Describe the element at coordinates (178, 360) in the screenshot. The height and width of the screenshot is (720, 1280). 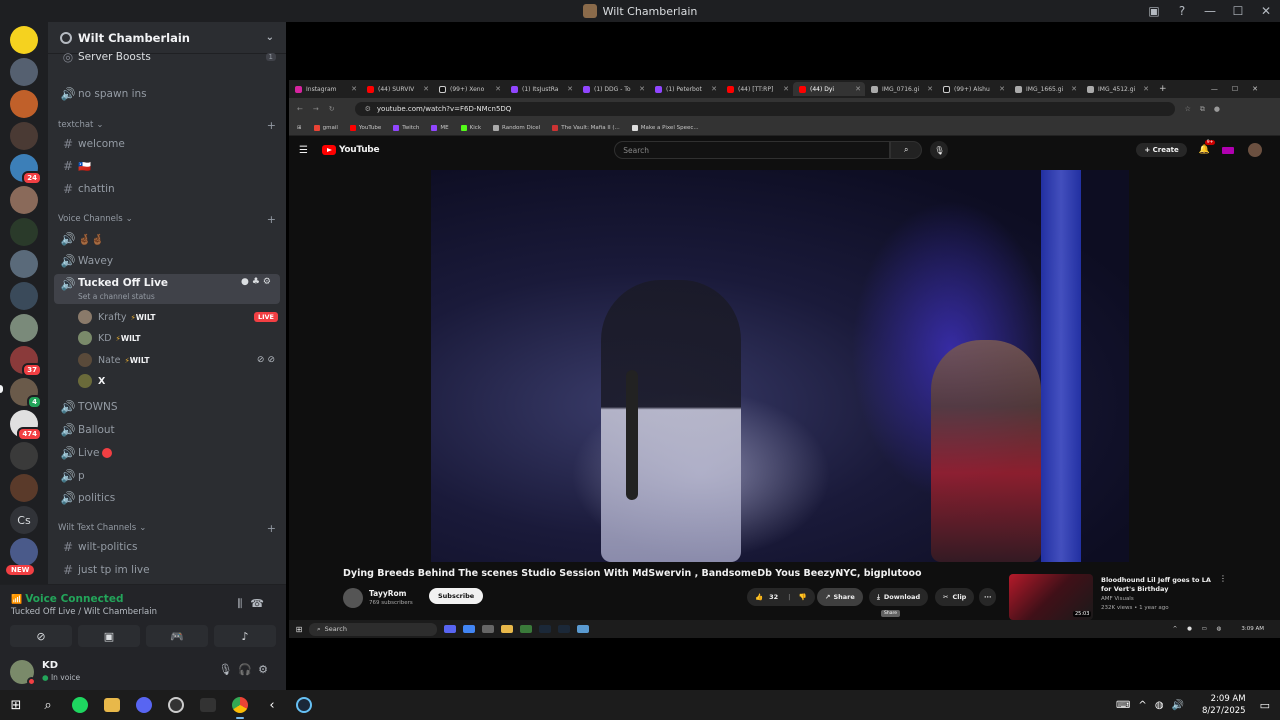
I see `voice-user-nate: Nate ⚡WILT ⊘⊘` at that location.